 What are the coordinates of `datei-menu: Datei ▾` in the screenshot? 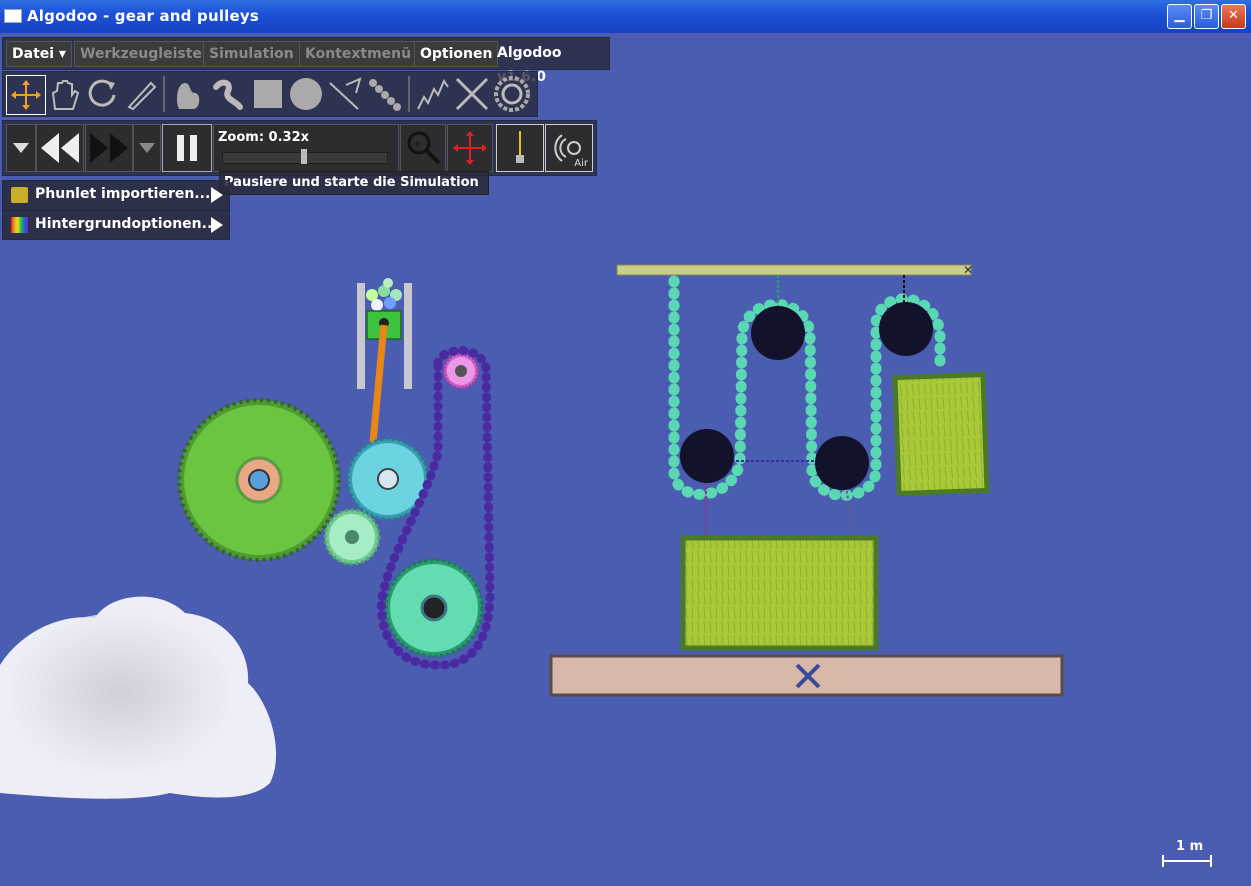 It's located at (39, 54).